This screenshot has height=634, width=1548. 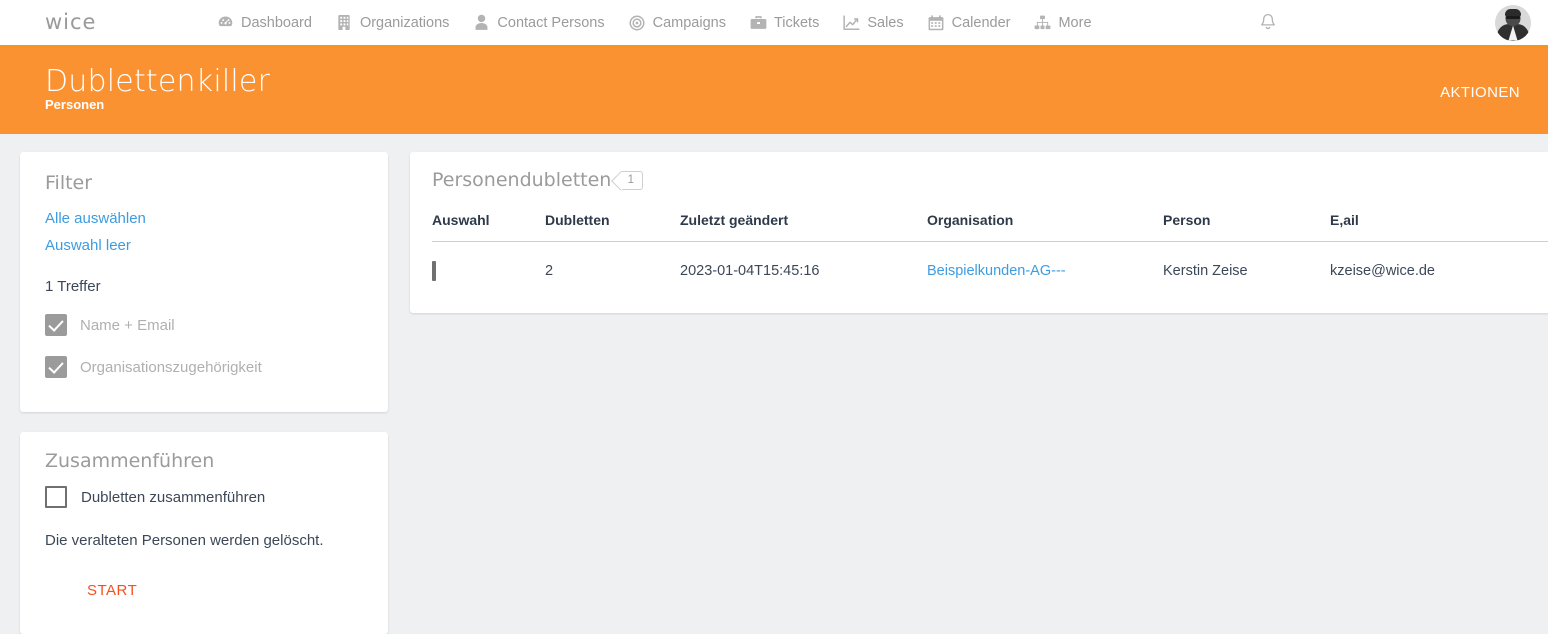 I want to click on line-chart-icon, so click(x=851, y=22).